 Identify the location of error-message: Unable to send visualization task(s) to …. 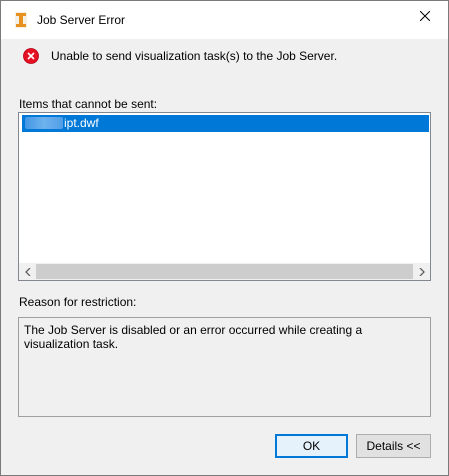
(194, 56).